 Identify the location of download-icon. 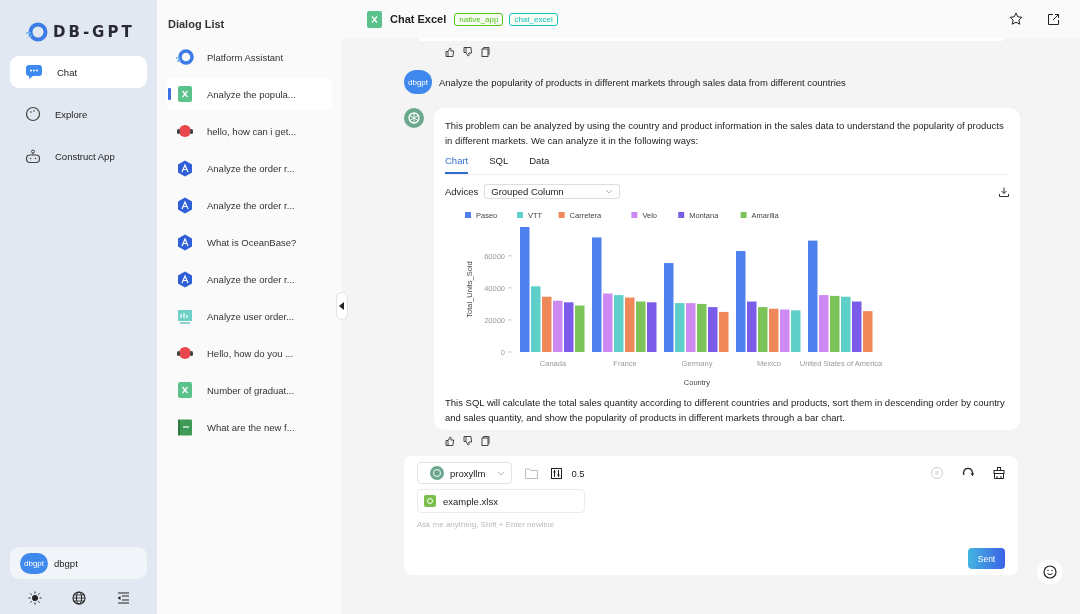
(1004, 191).